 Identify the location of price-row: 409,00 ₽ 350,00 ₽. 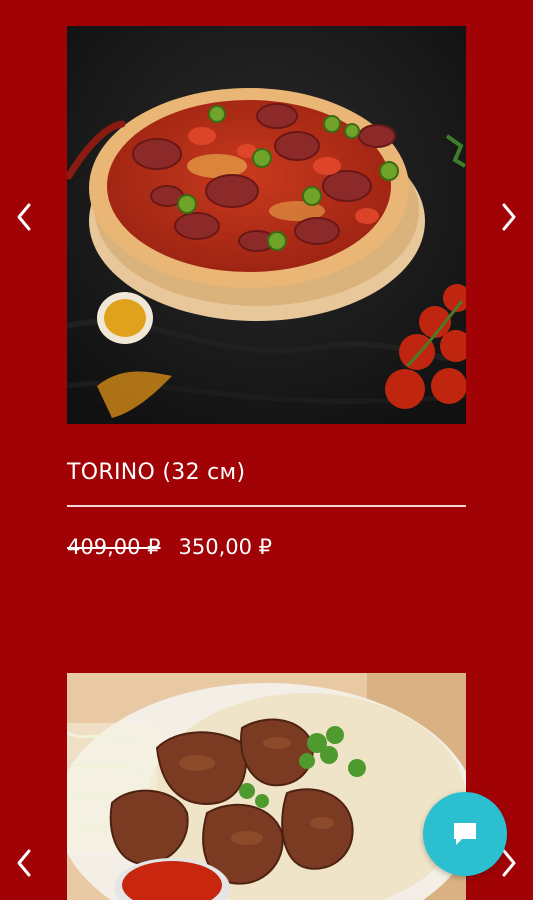
(169, 547).